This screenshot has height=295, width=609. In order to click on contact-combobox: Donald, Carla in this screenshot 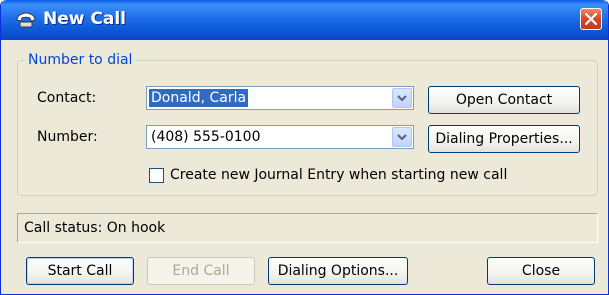, I will do `click(280, 98)`.